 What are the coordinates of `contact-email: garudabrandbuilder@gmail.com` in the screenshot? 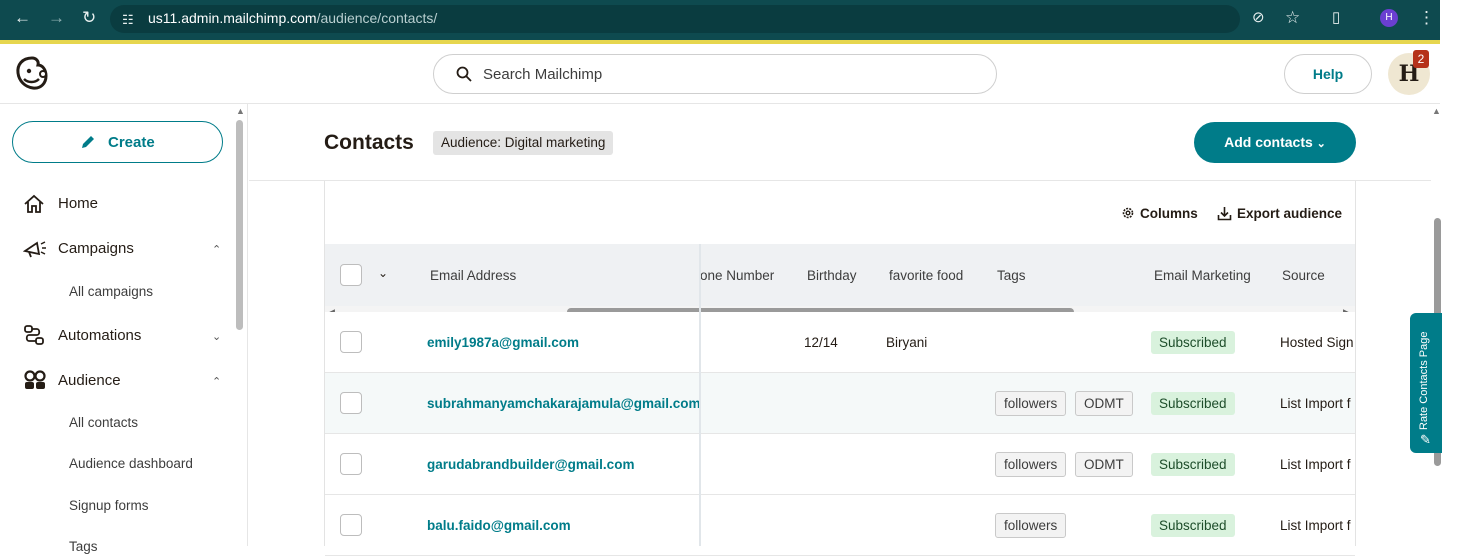 It's located at (530, 464).